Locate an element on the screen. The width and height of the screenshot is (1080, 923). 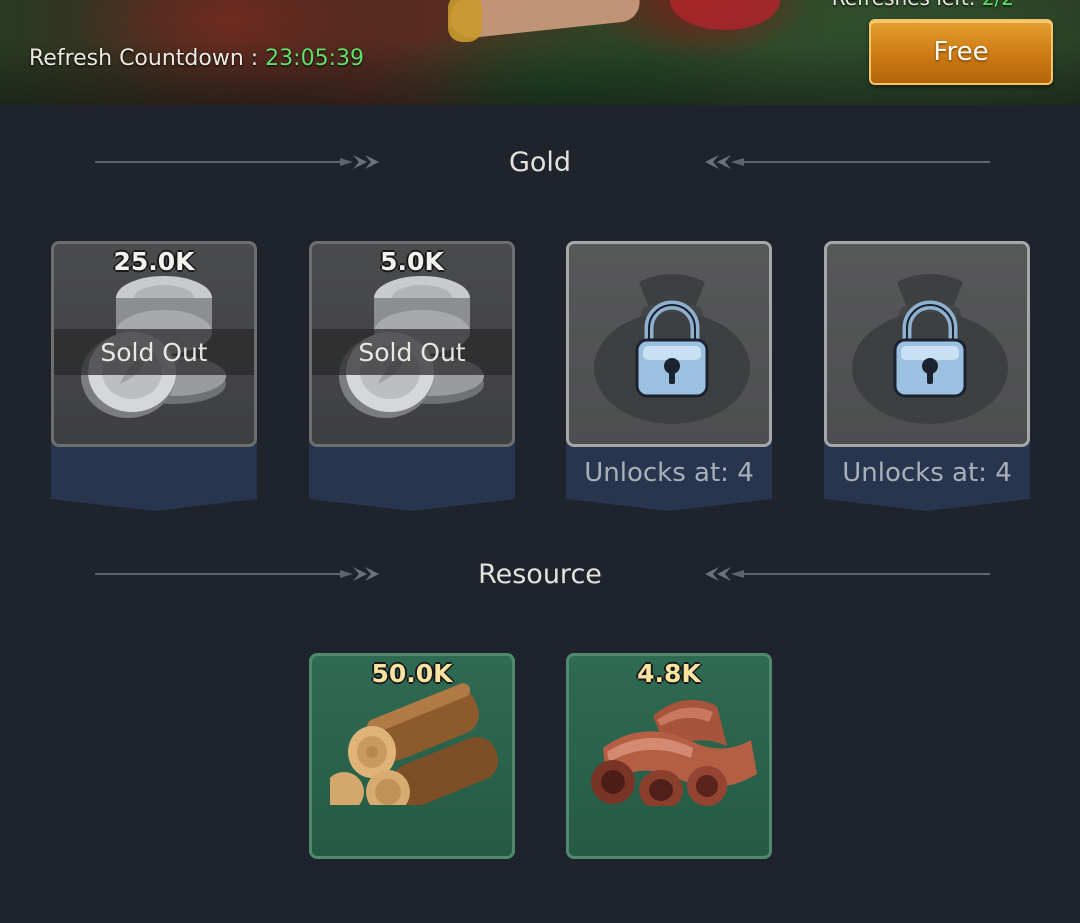
item-amount: 4.8K is located at coordinates (669, 673).